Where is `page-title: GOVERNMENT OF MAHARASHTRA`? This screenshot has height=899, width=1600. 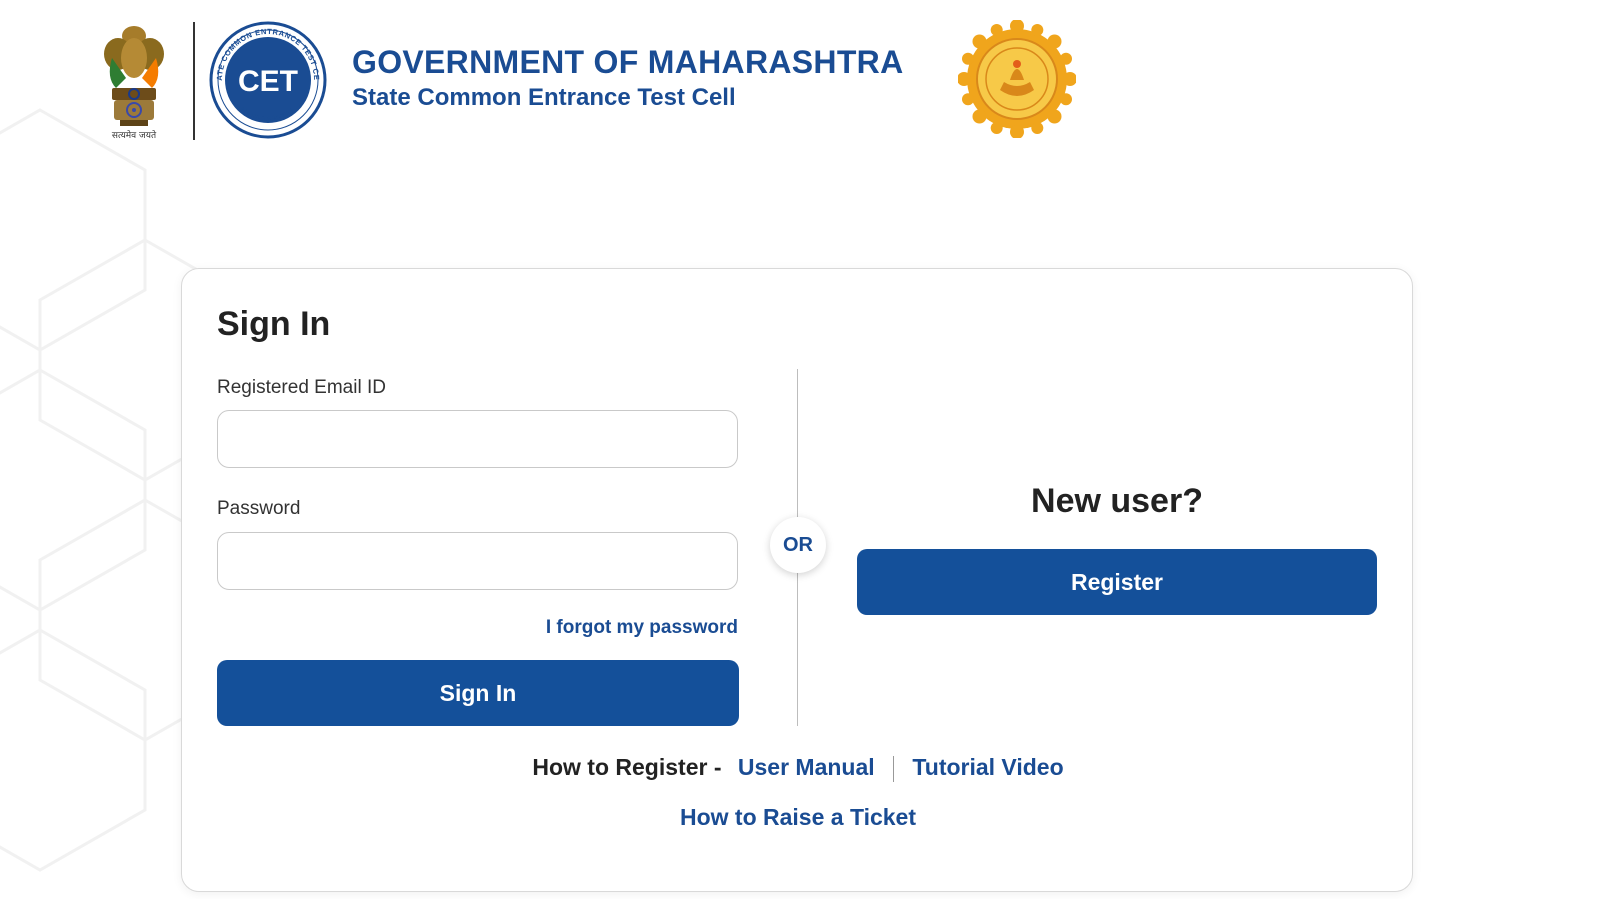
page-title: GOVERNMENT OF MAHARASHTRA is located at coordinates (628, 62).